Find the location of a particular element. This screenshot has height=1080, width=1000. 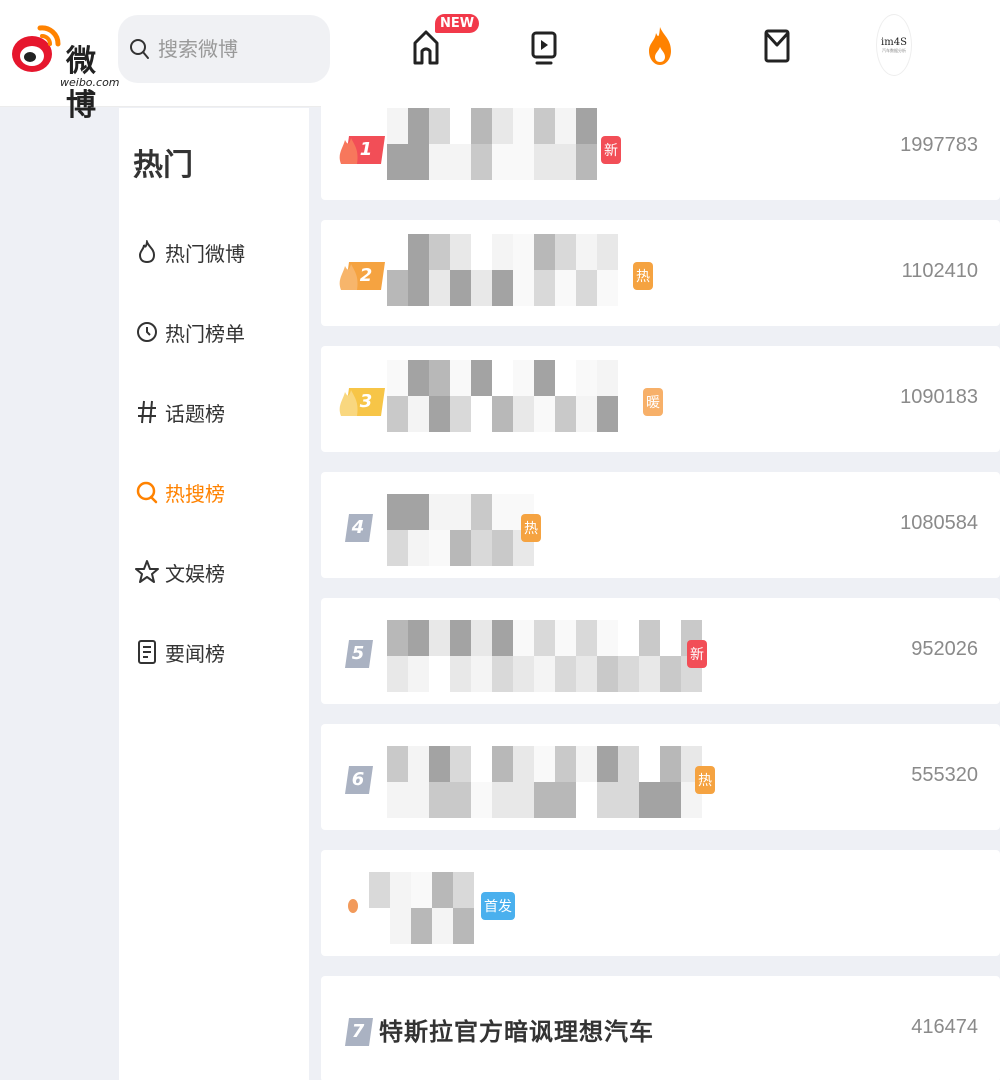

home-icon is located at coordinates (426, 47).